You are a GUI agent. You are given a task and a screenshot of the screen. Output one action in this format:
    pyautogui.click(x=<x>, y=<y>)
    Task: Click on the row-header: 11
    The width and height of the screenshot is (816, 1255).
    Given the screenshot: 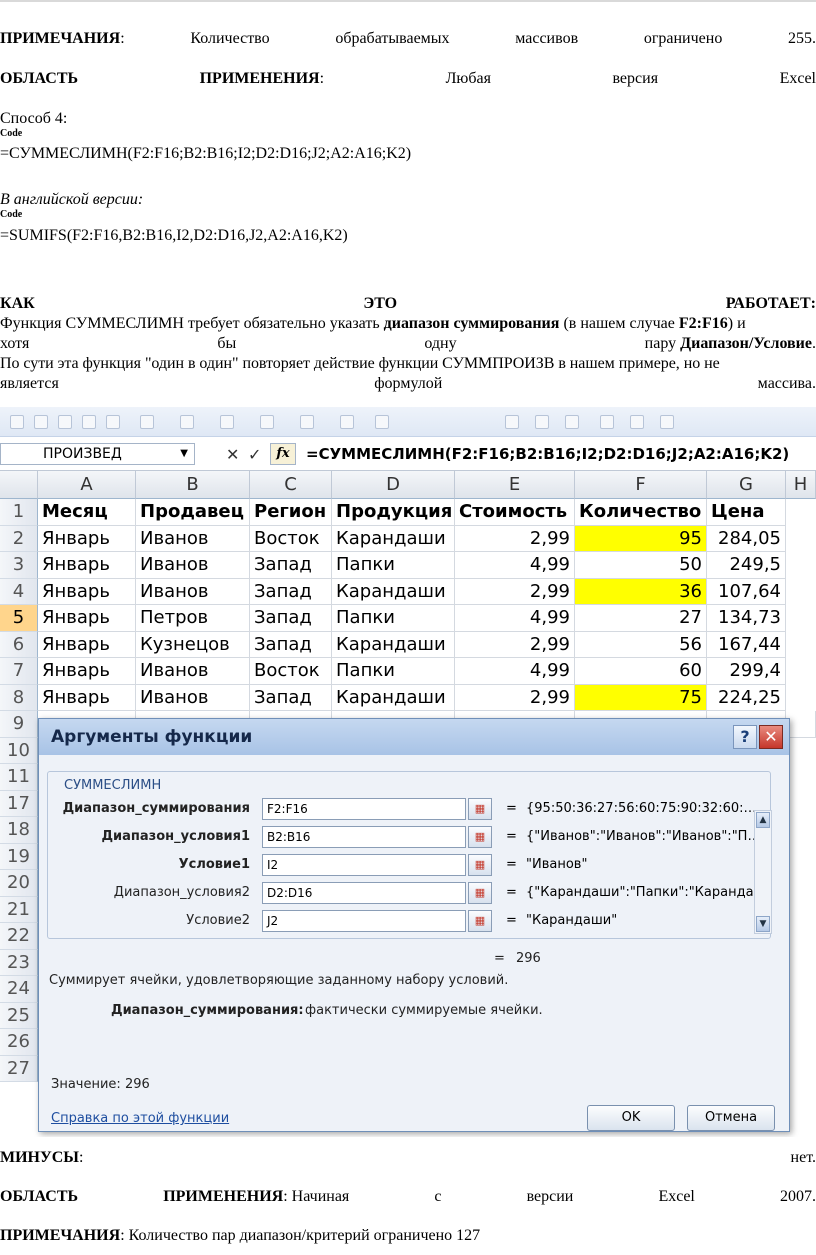 What is the action you would take?
    pyautogui.click(x=19, y=777)
    